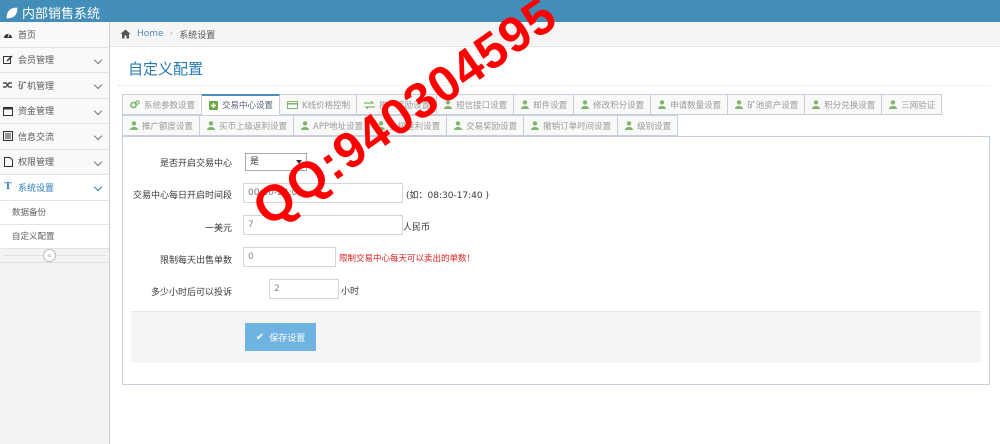  What do you see at coordinates (767, 104) in the screenshot?
I see `tab-row1-8: 矿池资产设置` at bounding box center [767, 104].